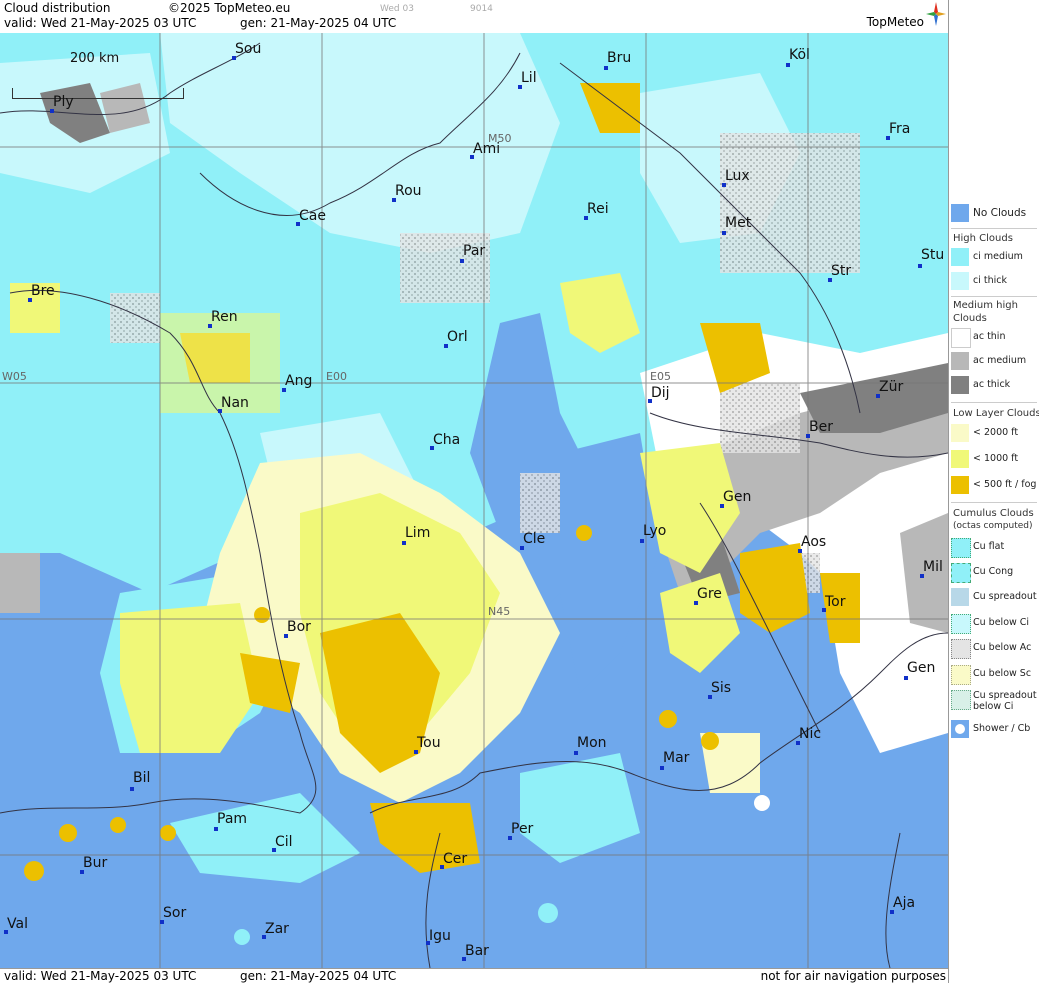 The image size is (1039, 984). Describe the element at coordinates (810, 734) in the screenshot. I see `city-label: Nic` at that location.